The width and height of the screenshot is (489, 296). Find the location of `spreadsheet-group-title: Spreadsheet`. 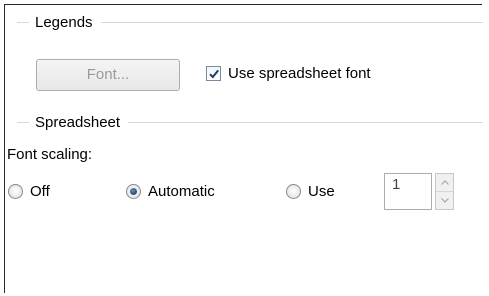

spreadsheet-group-title: Spreadsheet is located at coordinates (78, 122).